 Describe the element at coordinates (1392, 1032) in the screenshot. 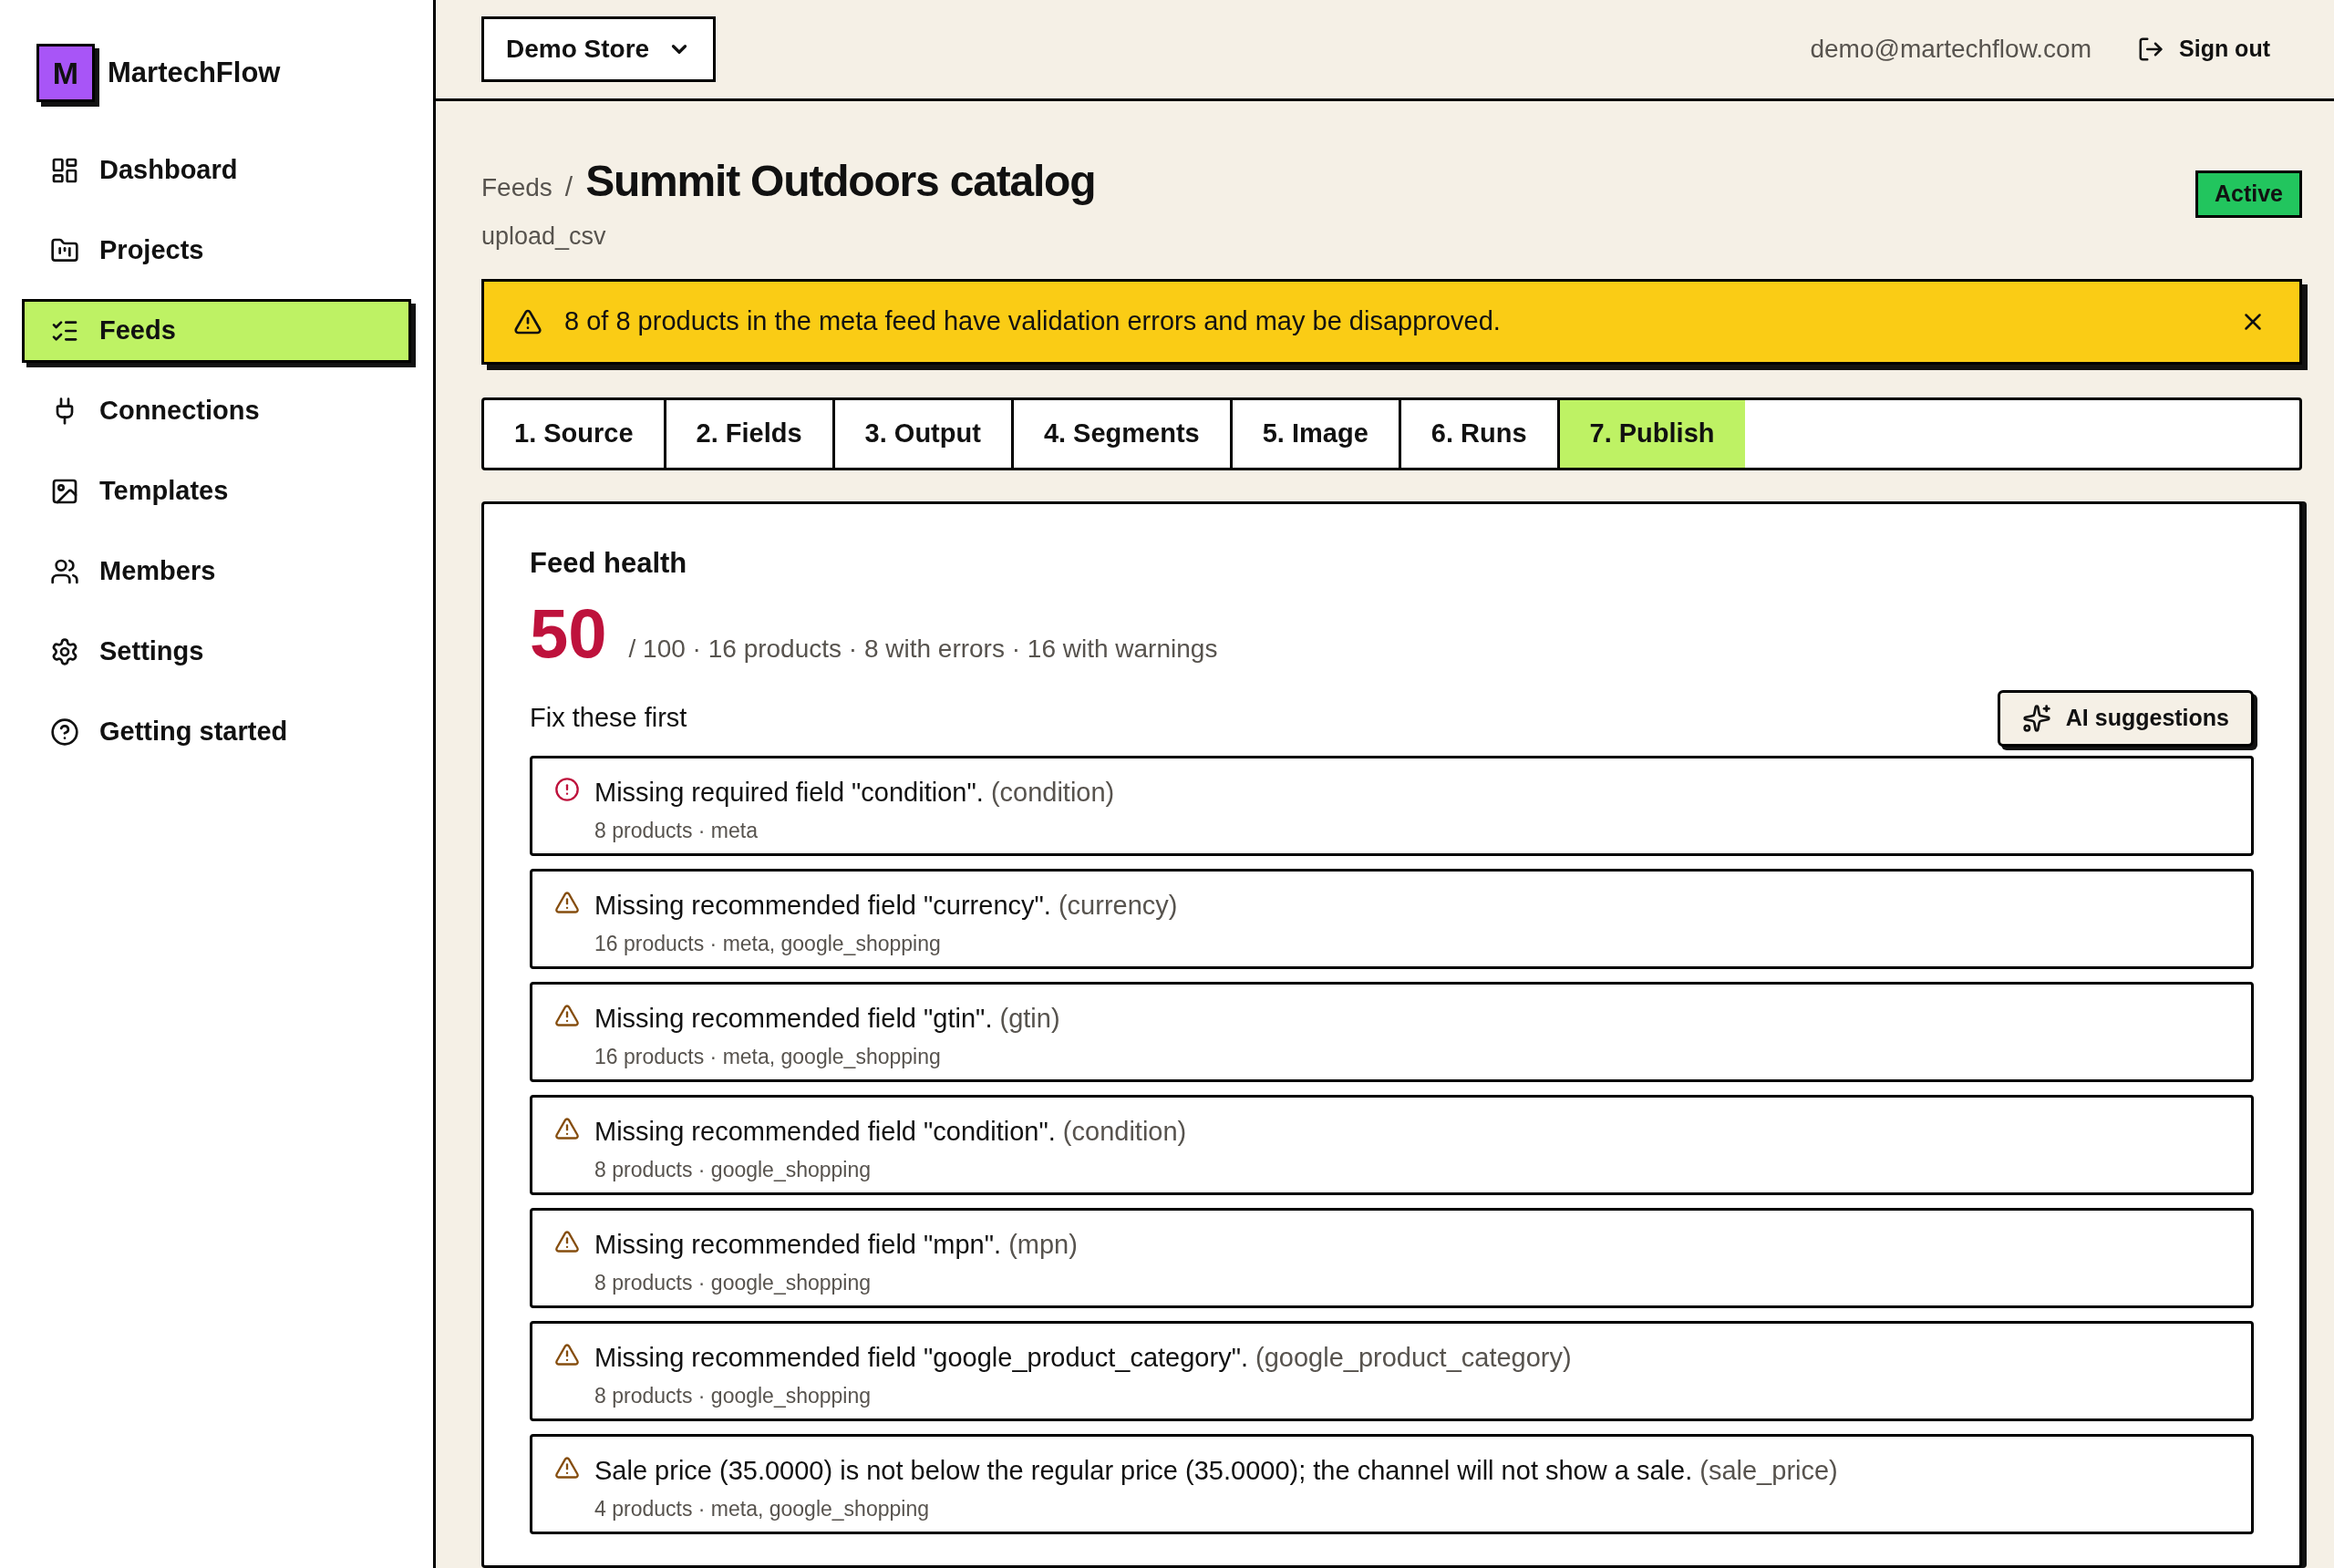

I see `issue-row: Missing recommended field "gtin". (gtin) 16 products · meta, google_shopping` at that location.